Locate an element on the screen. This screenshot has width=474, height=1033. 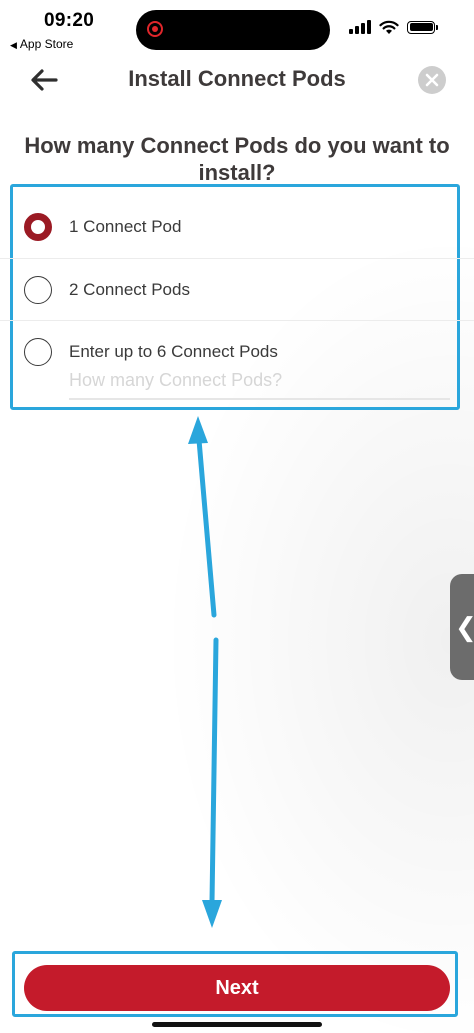
side-drawer-handle: ❮ is located at coordinates (462, 627).